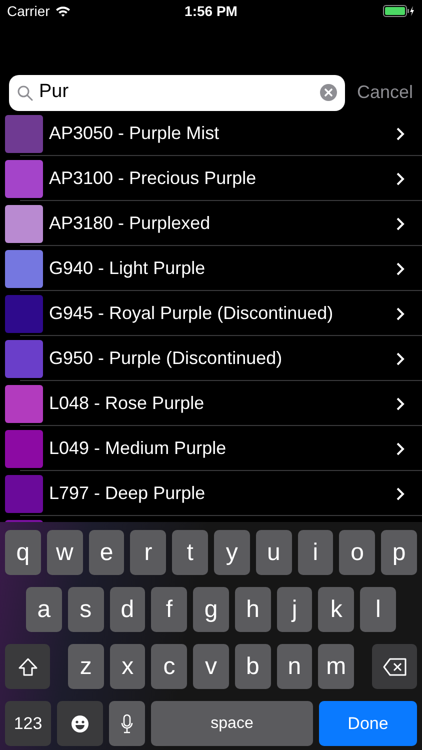 Image resolution: width=422 pixels, height=750 pixels. Describe the element at coordinates (252, 609) in the screenshot. I see `letter-key: h` at that location.